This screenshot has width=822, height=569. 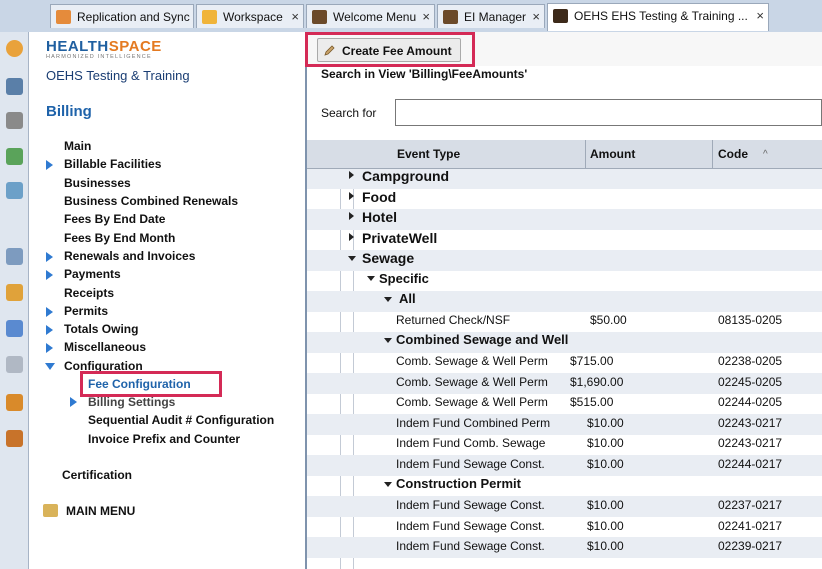 I want to click on sidebar-item-businesses: Businesses, so click(x=97, y=183).